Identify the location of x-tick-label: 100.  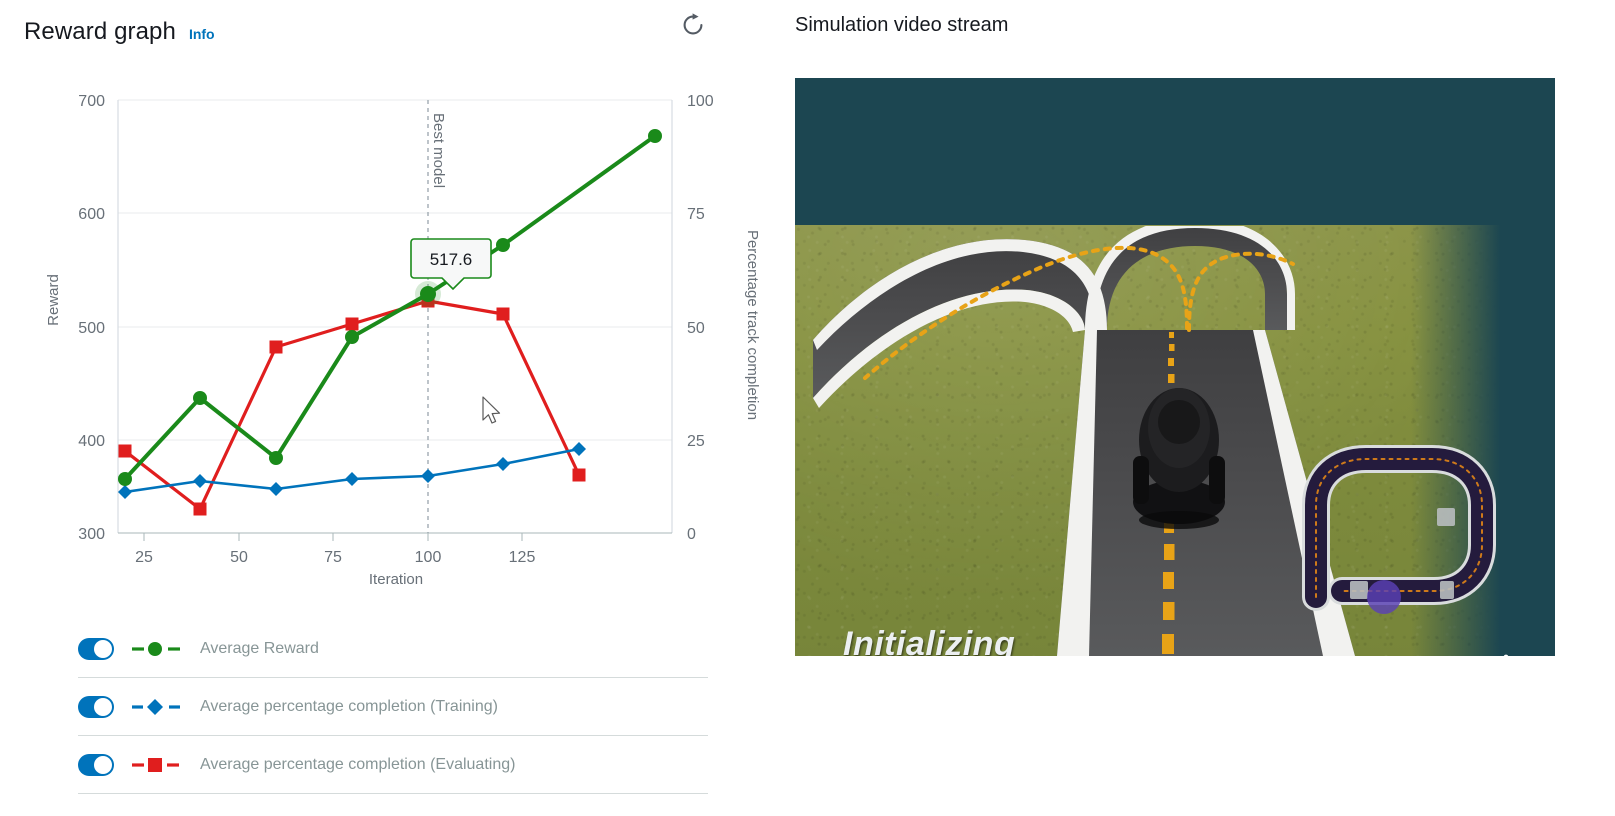
(428, 557).